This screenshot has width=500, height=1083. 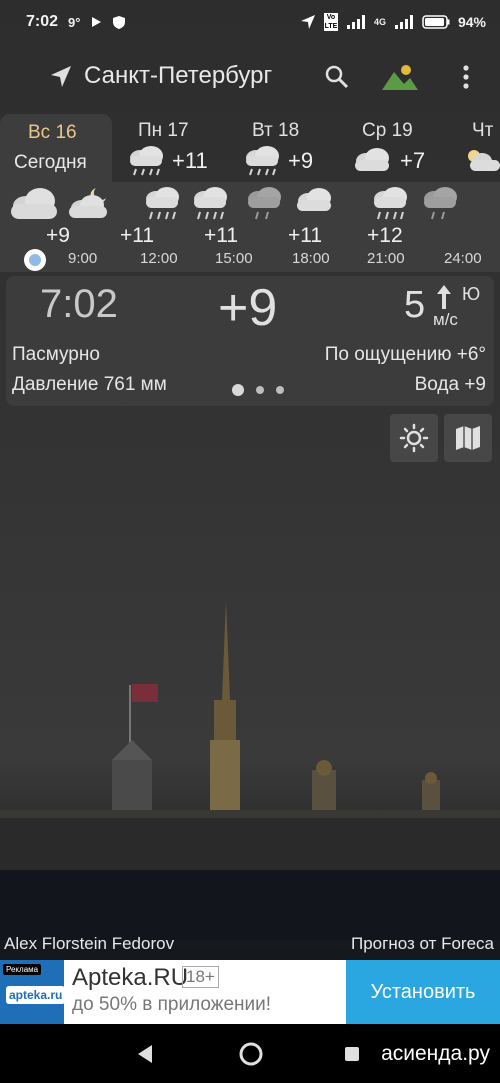 I want to click on wind-direction: Ю, so click(x=471, y=294).